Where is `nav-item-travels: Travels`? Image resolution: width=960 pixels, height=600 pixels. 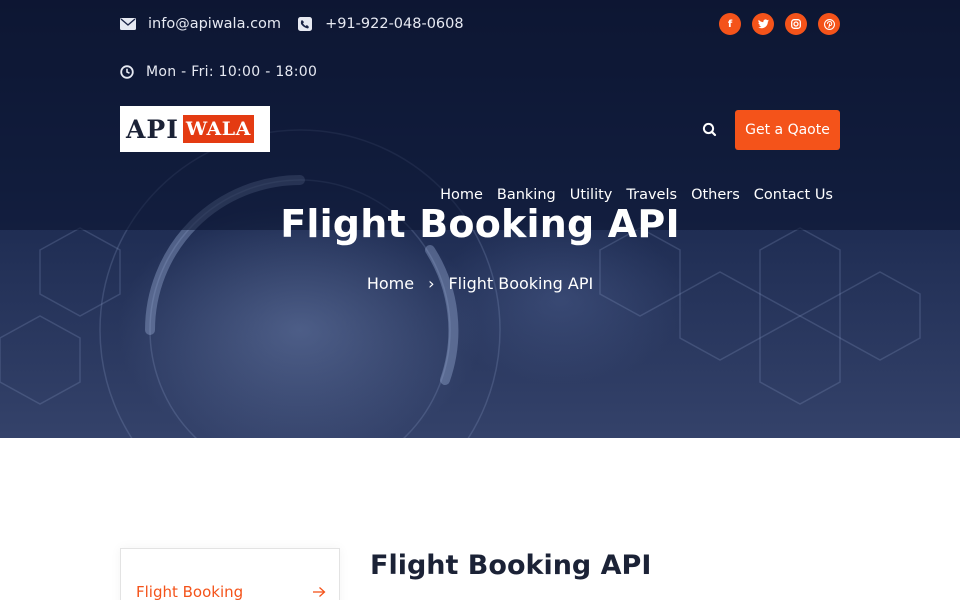 nav-item-travels: Travels is located at coordinates (651, 195).